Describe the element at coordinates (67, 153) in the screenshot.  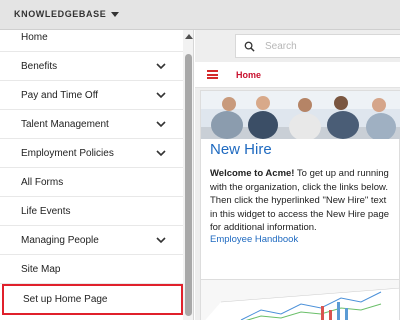
I see `sidebar-item-label: Employment Policies` at that location.